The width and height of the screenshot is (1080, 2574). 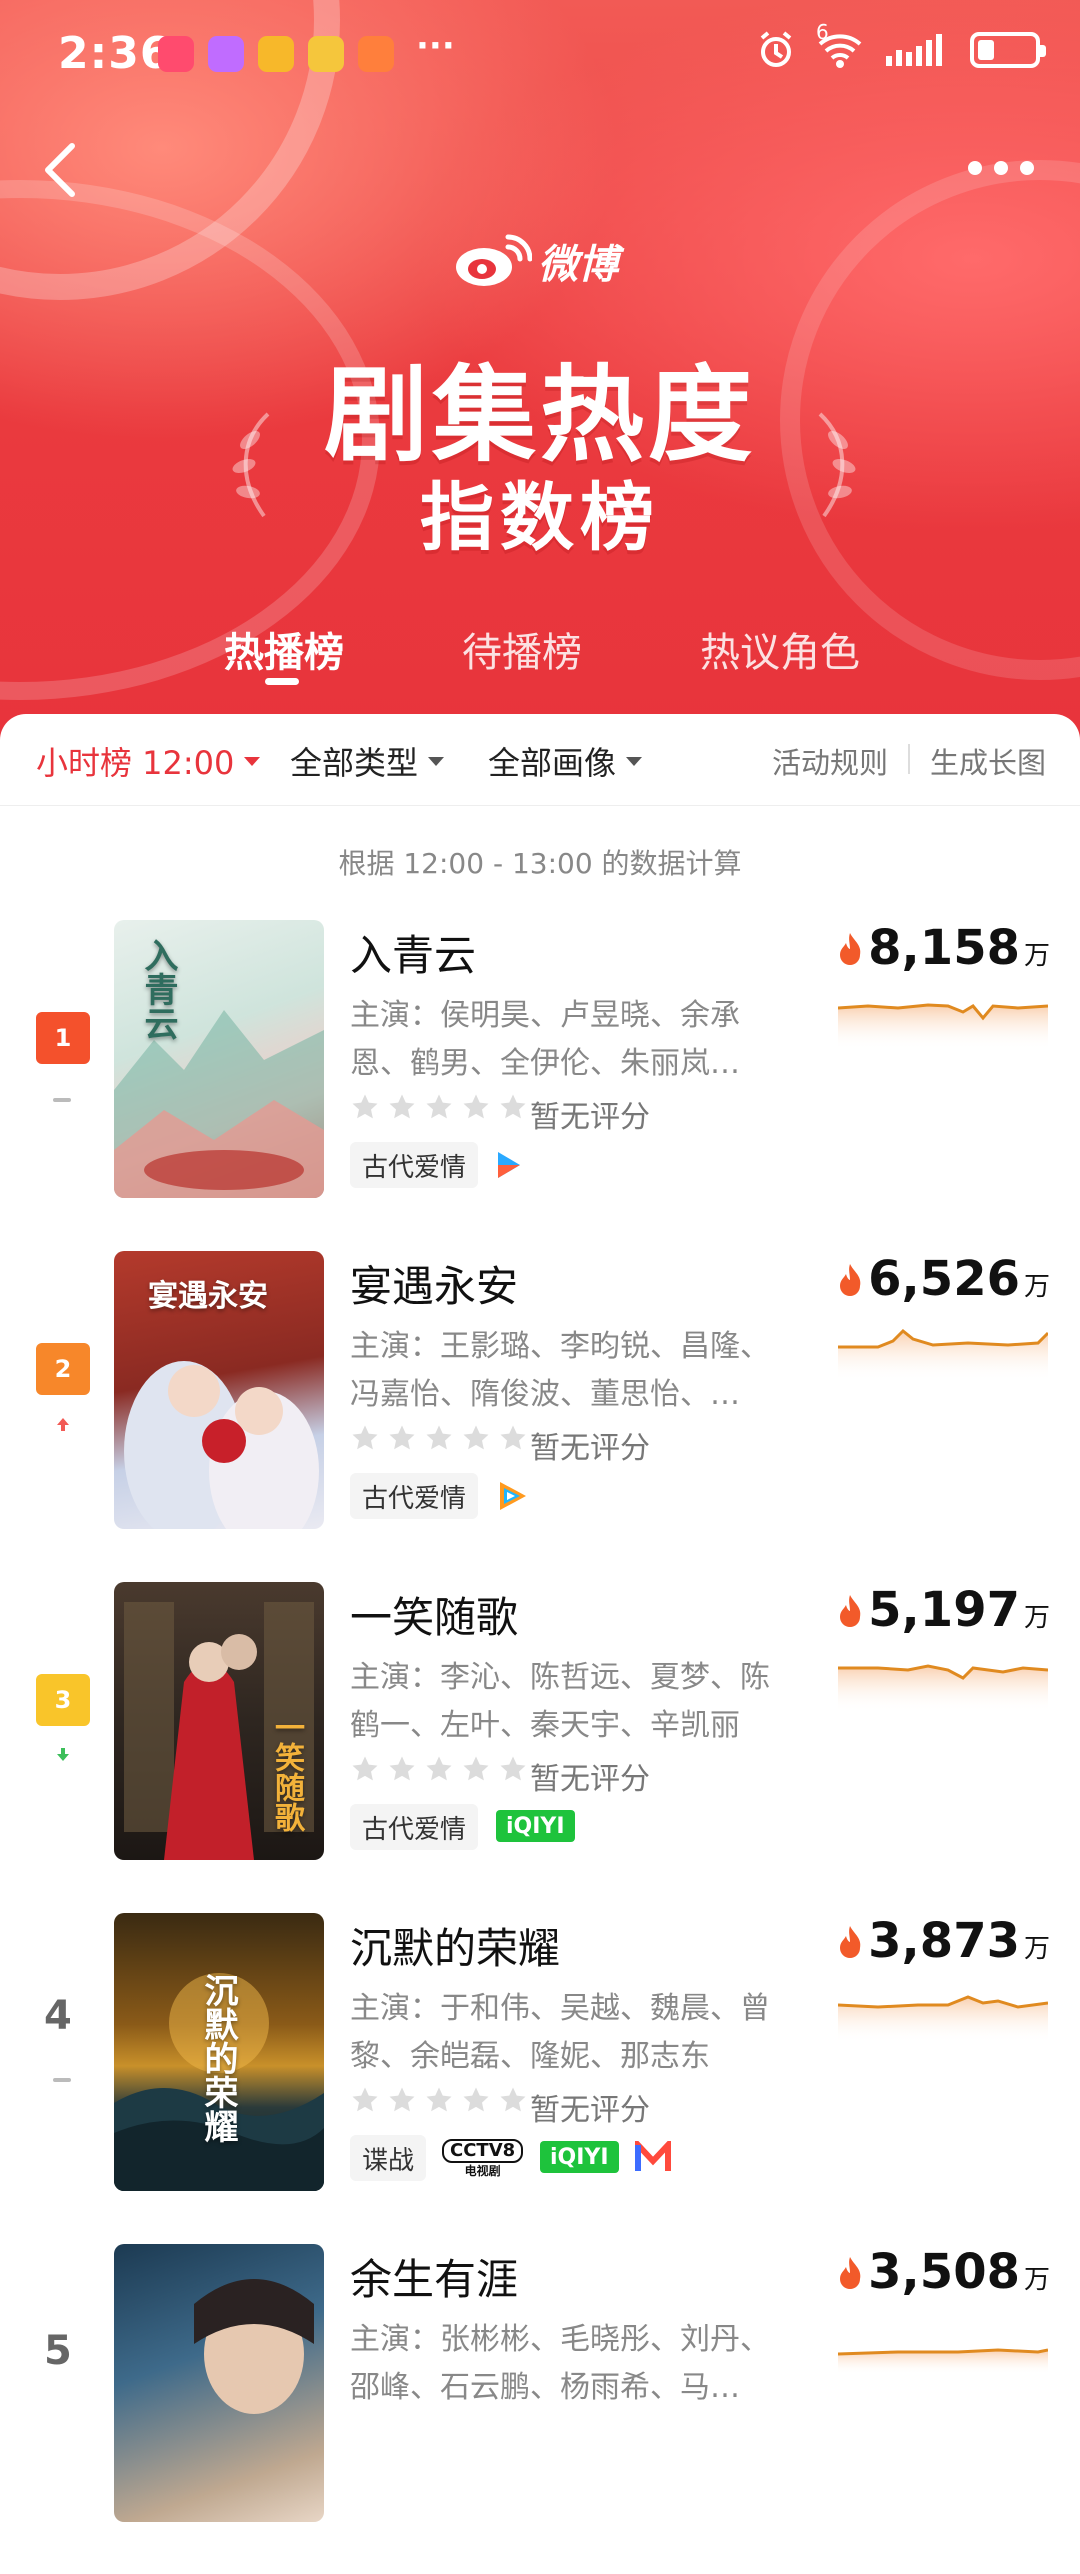 What do you see at coordinates (909, 759) in the screenshot?
I see `divider` at bounding box center [909, 759].